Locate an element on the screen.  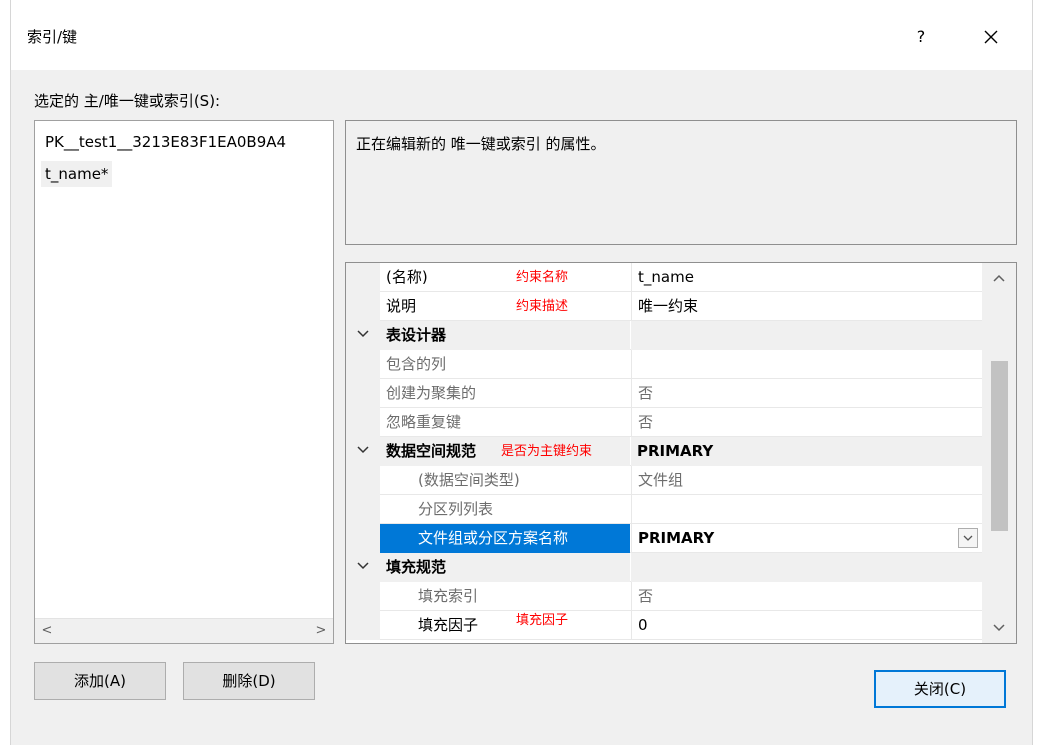
red-annotation: 约束描述 is located at coordinates (542, 306).